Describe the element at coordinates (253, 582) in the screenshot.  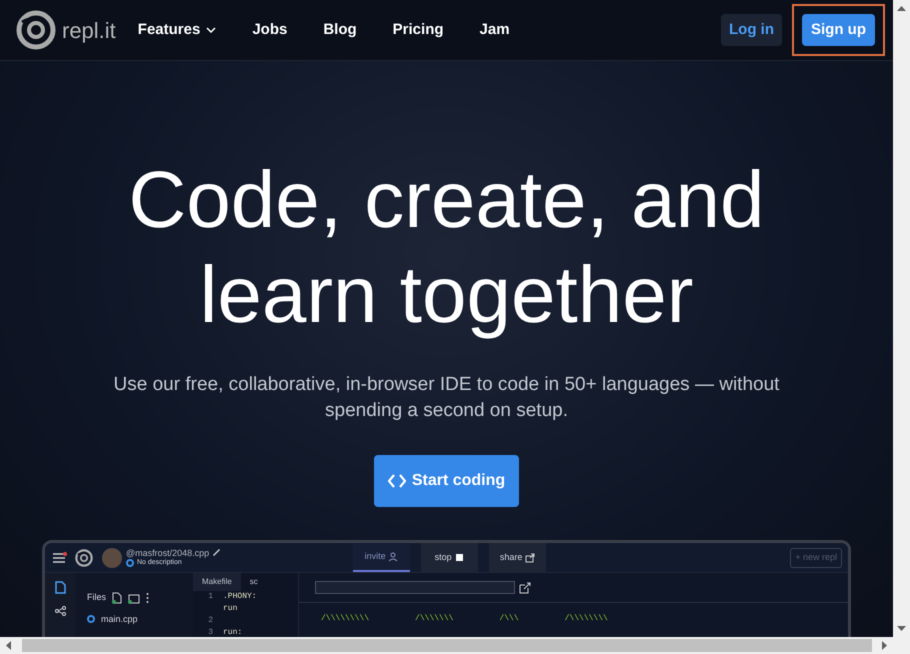
I see `editor-tab: sc` at that location.